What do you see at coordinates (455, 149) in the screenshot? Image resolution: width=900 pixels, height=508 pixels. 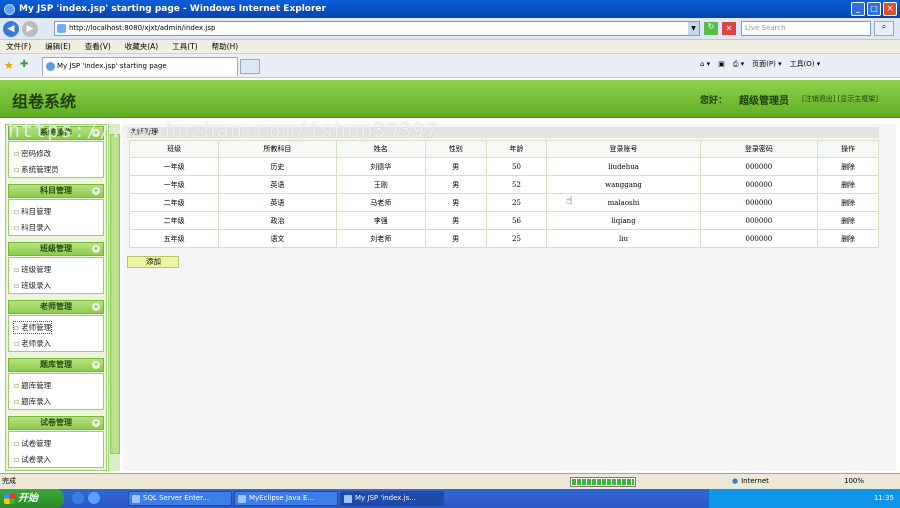 I see `column-header: 性别` at bounding box center [455, 149].